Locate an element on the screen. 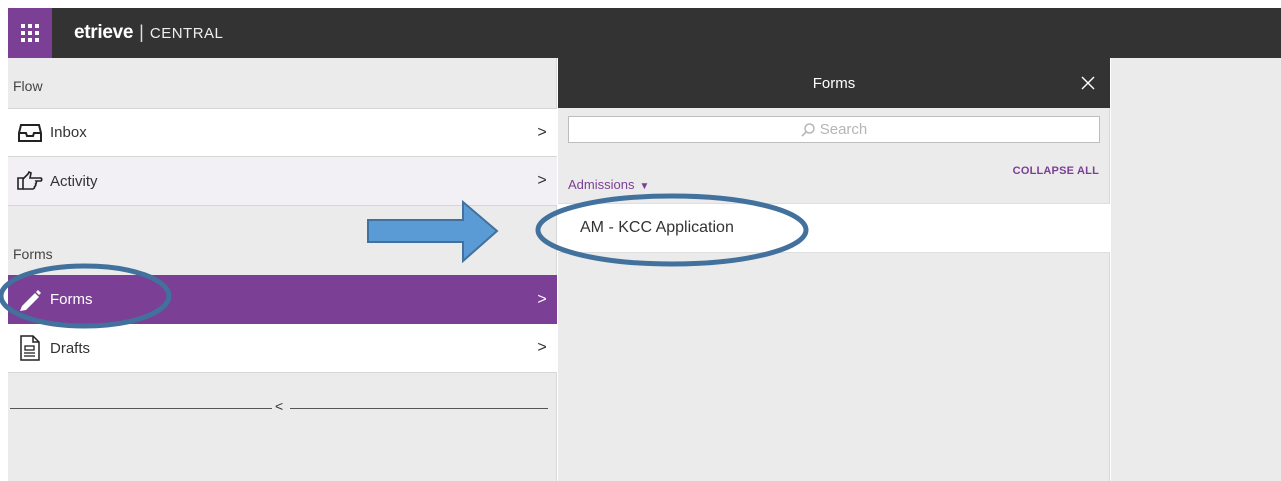  document-icon is located at coordinates (30, 348).